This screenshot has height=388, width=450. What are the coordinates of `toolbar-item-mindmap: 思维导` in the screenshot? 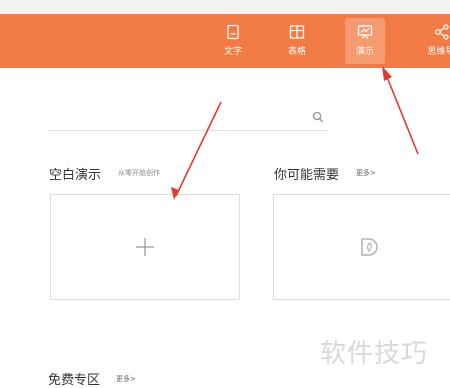 It's located at (435, 41).